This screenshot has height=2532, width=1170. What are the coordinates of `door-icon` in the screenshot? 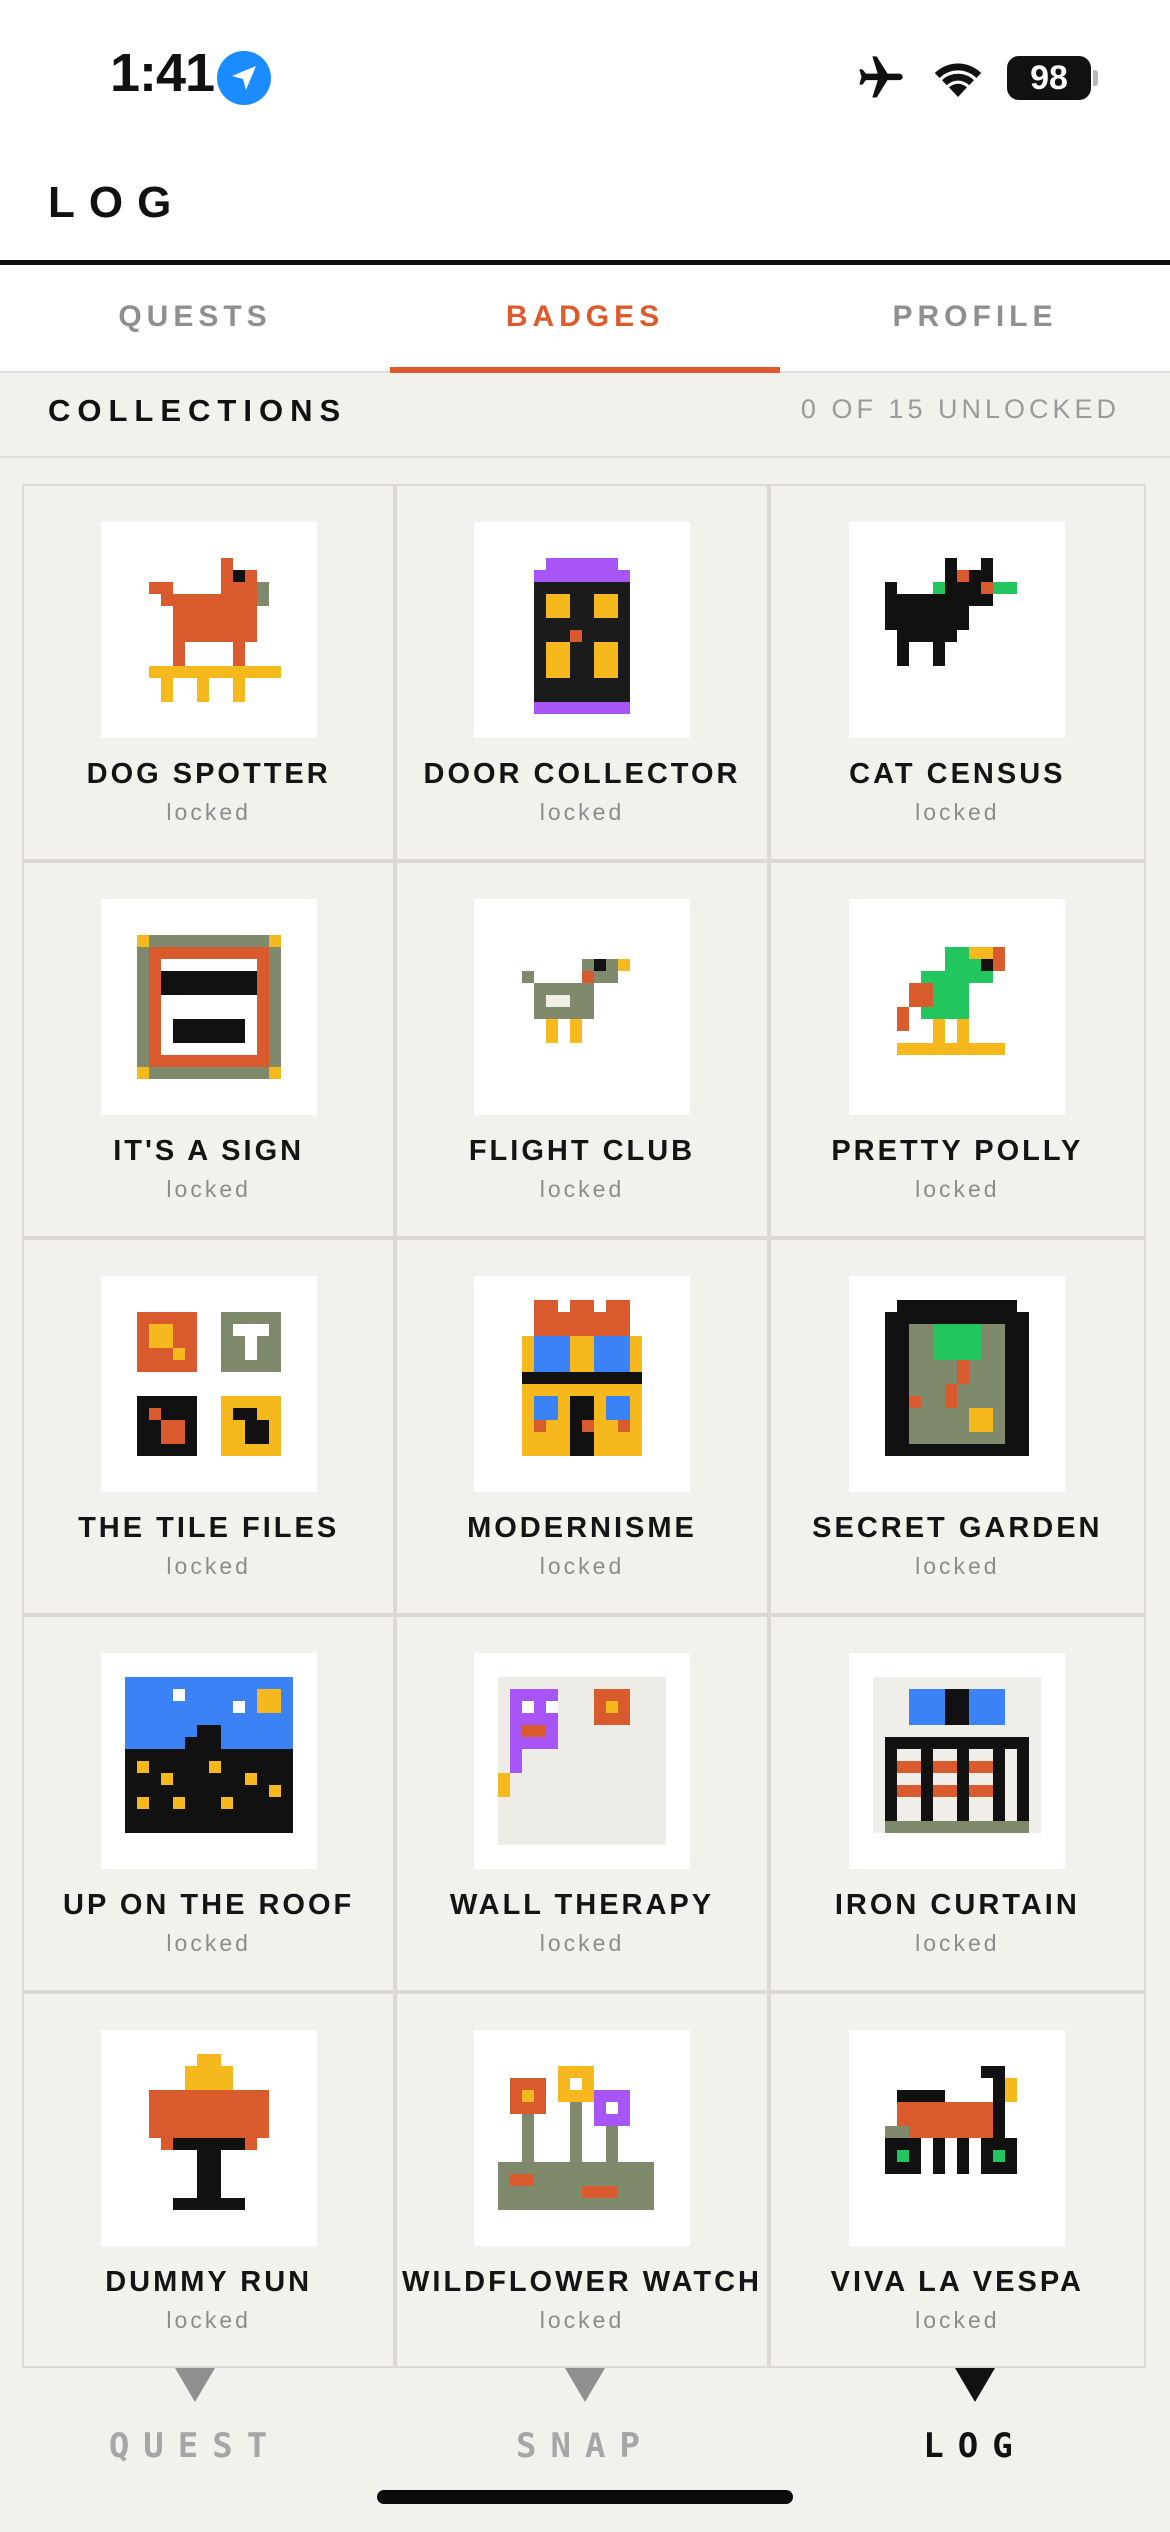 It's located at (581, 636).